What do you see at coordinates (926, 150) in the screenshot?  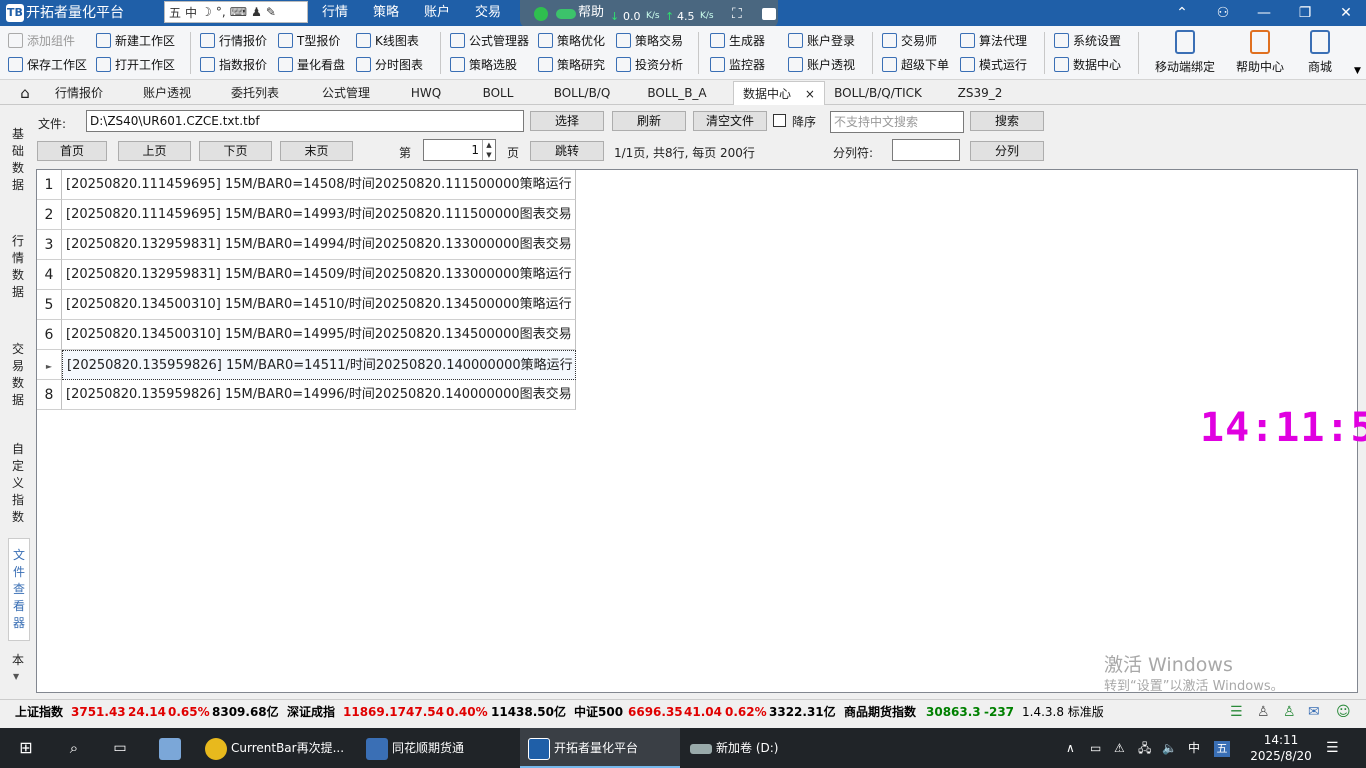 I see `separator-input` at bounding box center [926, 150].